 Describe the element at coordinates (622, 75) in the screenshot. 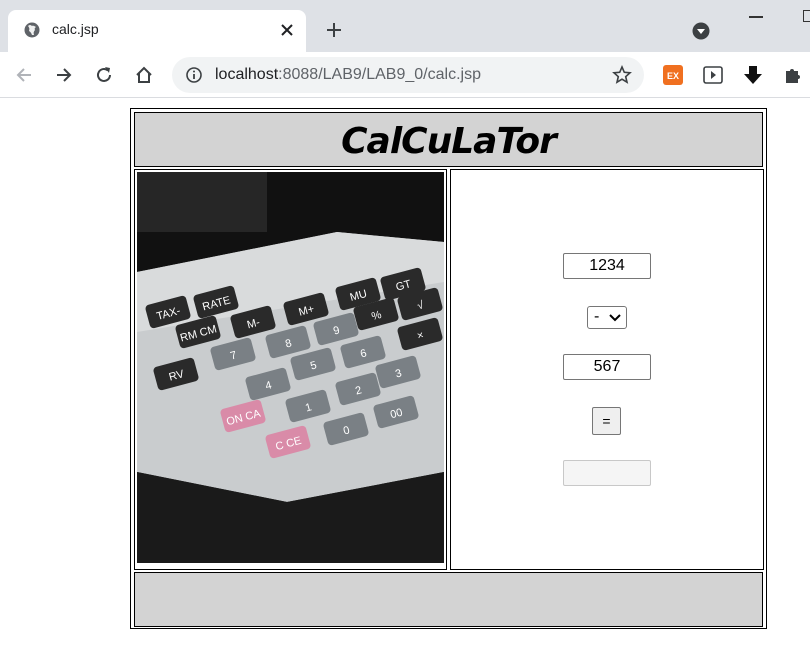

I see `bookmark-star-icon` at that location.